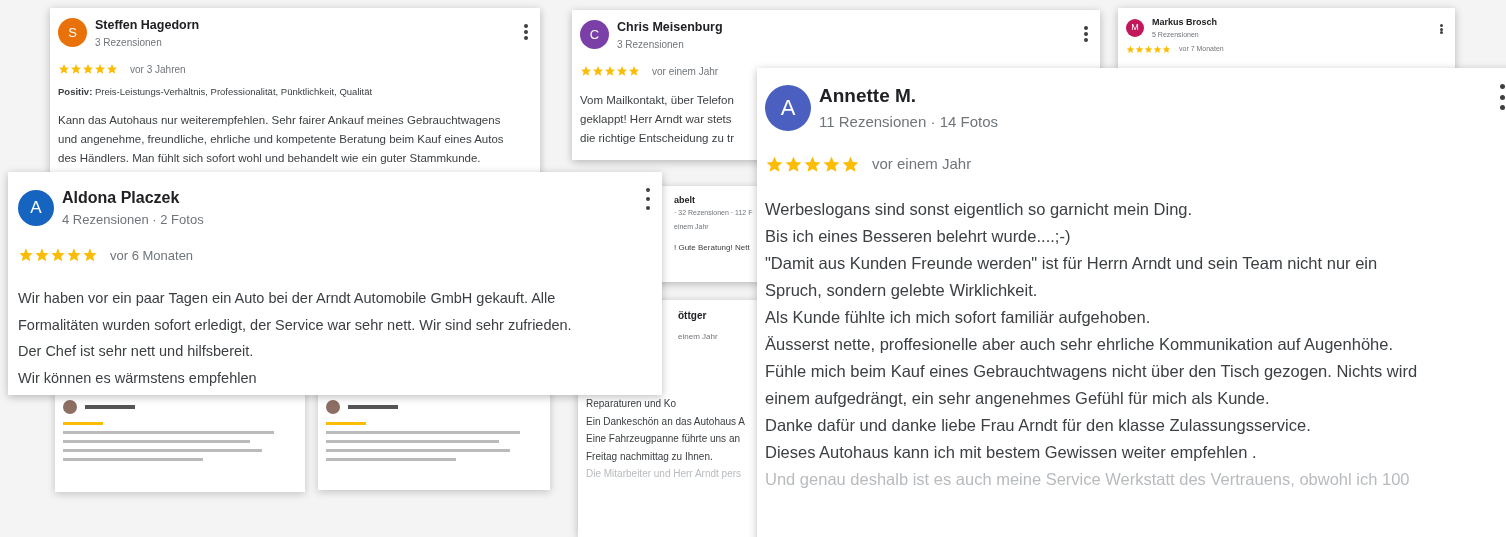  What do you see at coordinates (1185, 22) in the screenshot?
I see `reviewer-name: Markus Brosch` at bounding box center [1185, 22].